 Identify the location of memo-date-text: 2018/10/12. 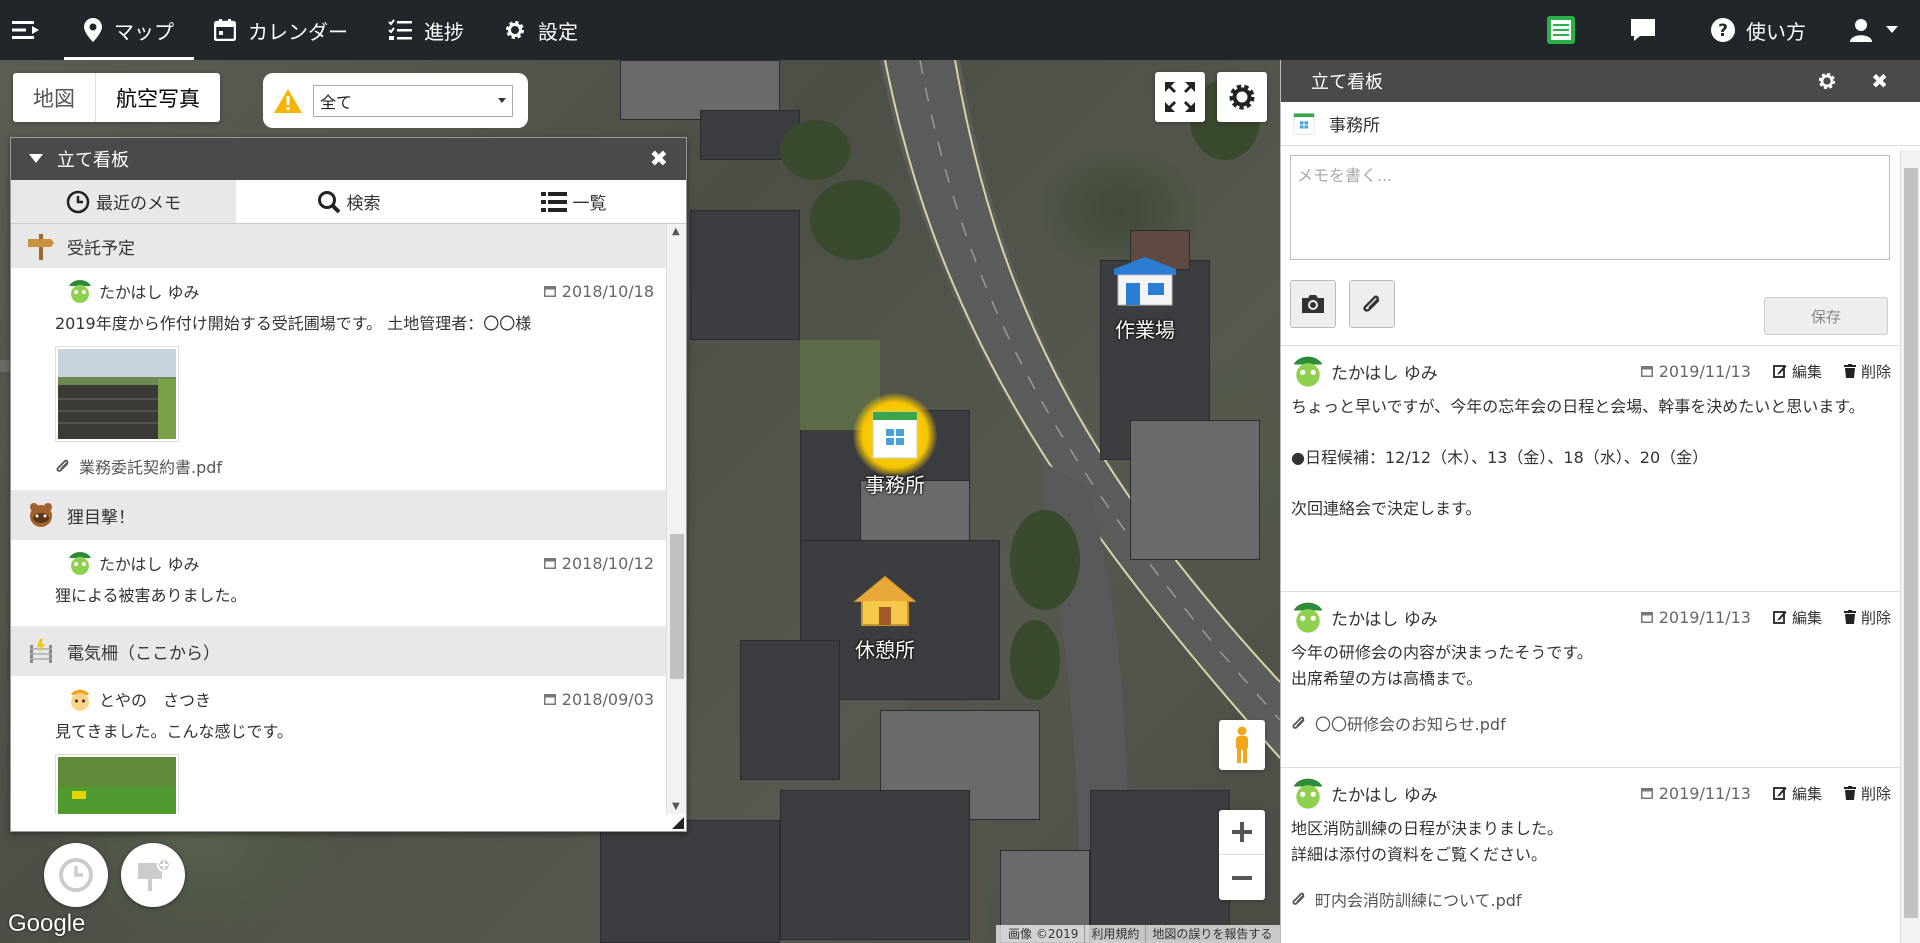
(607, 563).